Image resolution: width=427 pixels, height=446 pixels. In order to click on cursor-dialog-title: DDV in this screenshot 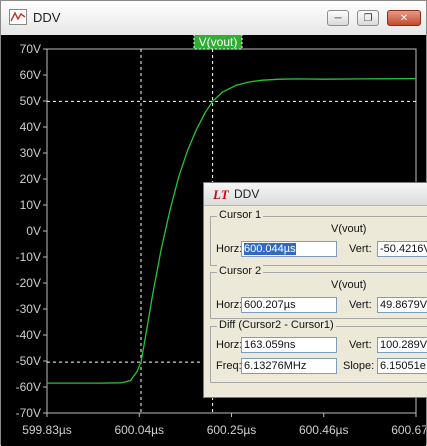, I will do `click(247, 194)`.